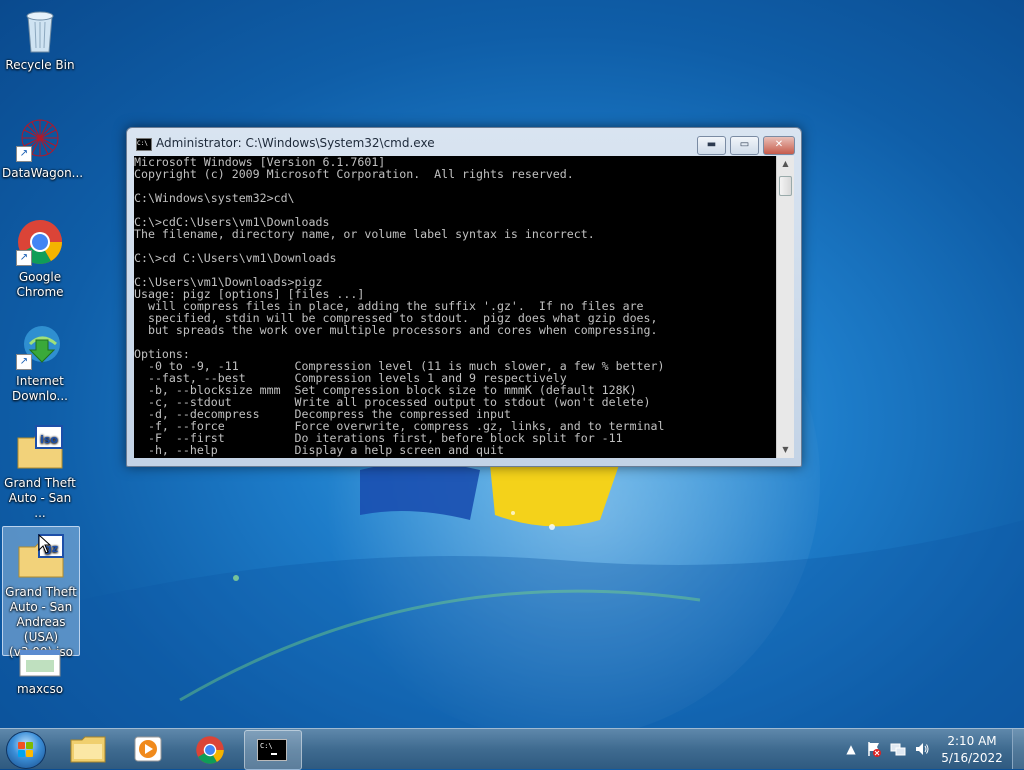 Image resolution: width=1024 pixels, height=770 pixels. I want to click on action-center-flag-icon, so click(874, 749).